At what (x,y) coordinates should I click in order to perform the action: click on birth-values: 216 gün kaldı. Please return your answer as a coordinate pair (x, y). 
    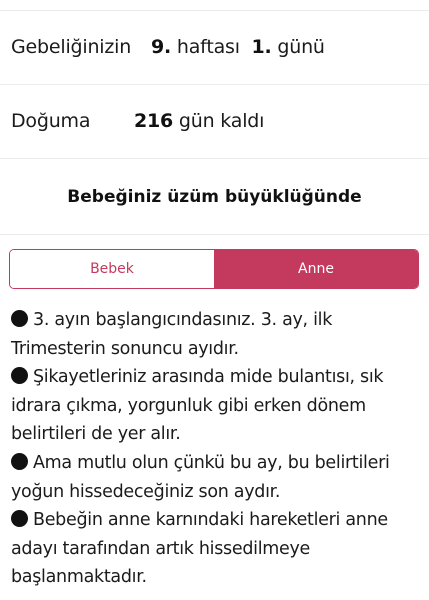
    Looking at the image, I should click on (199, 121).